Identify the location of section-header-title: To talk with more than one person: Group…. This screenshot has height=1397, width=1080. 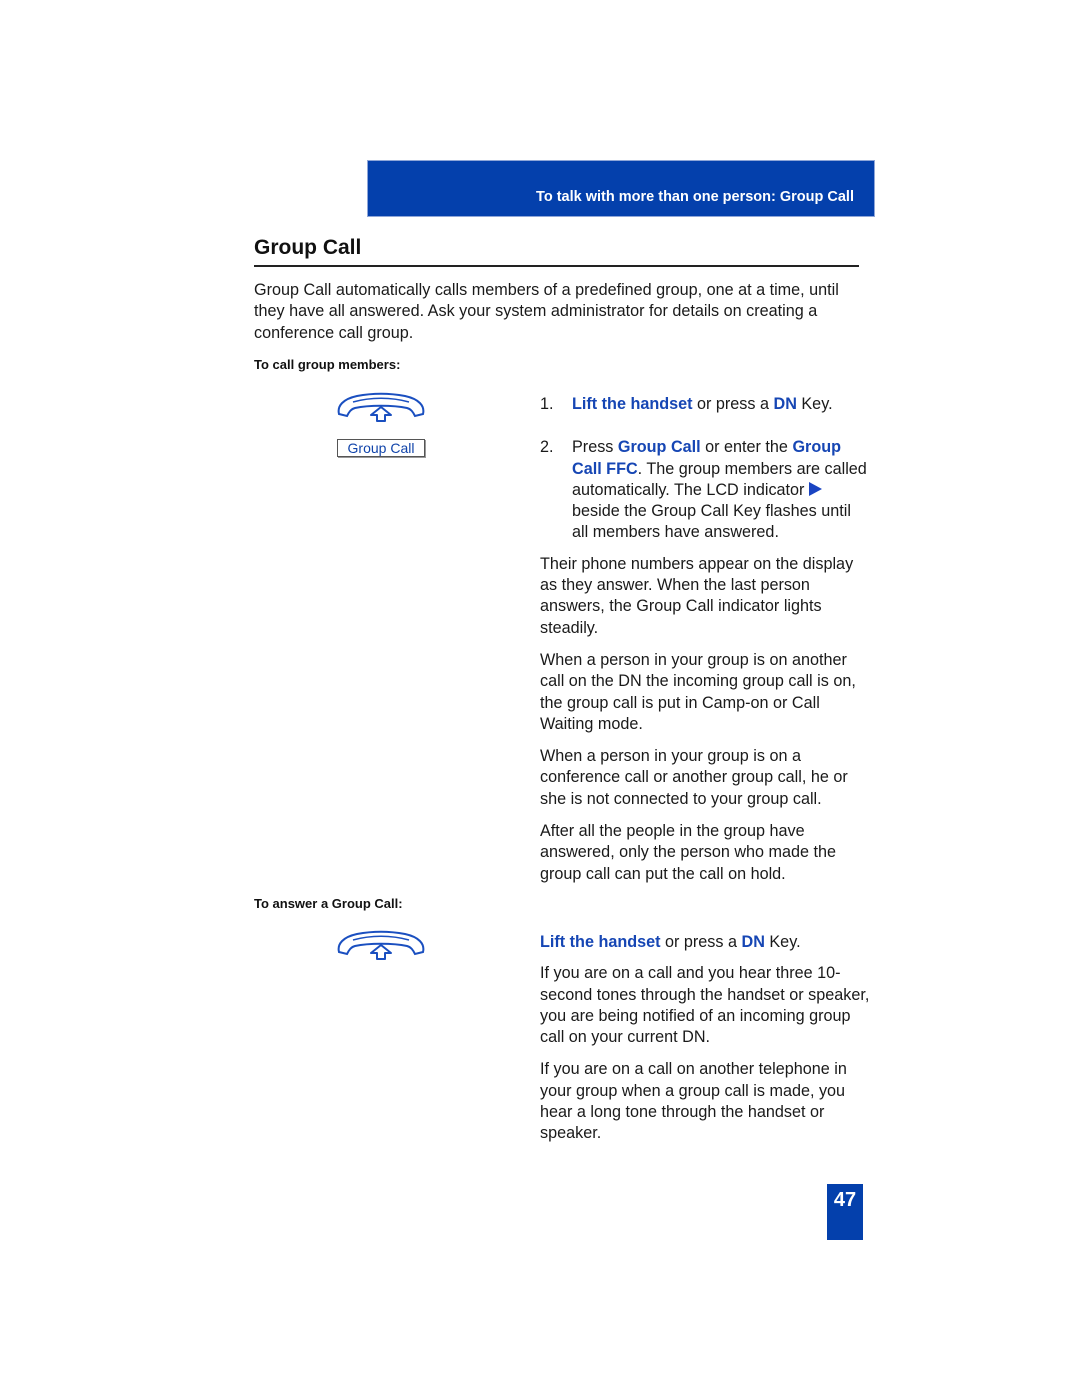
(695, 197).